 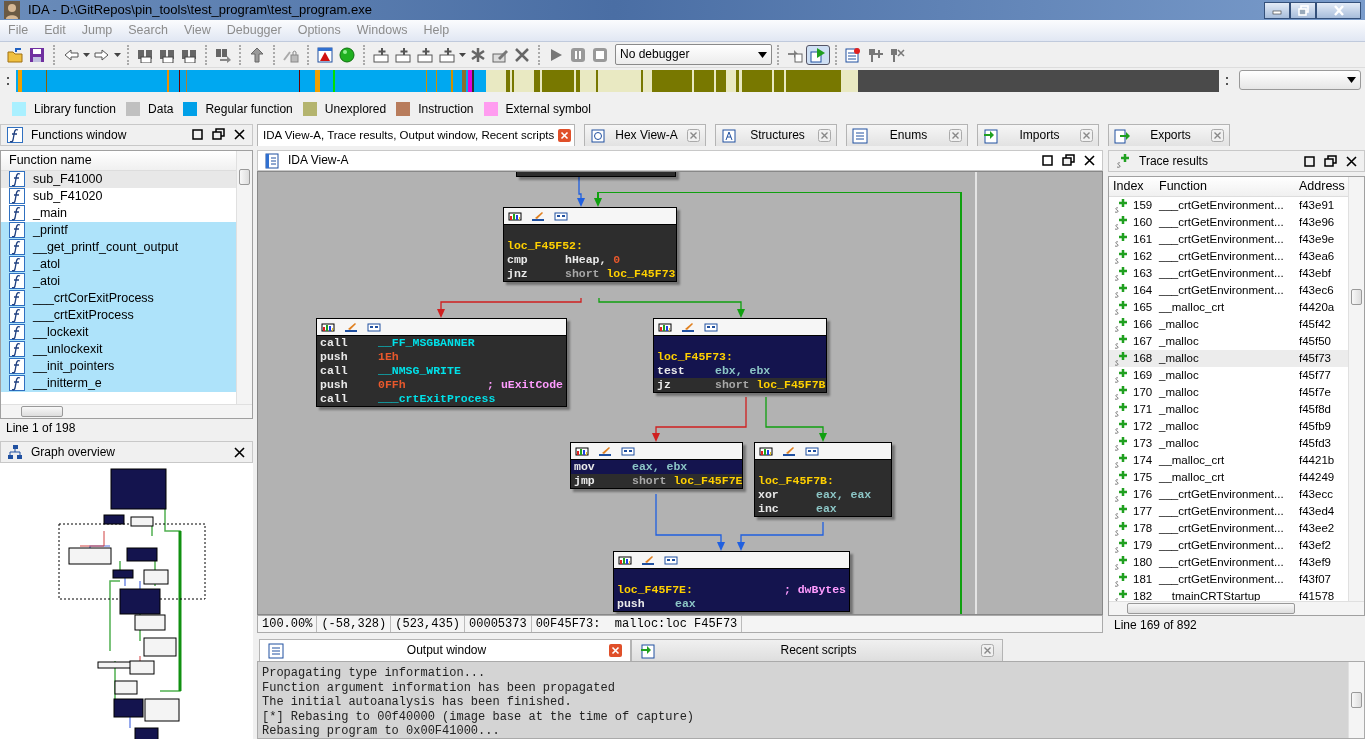 I want to click on tab: IDA View-A, Trace results, Output window, Recent scripts, so click(x=416, y=135).